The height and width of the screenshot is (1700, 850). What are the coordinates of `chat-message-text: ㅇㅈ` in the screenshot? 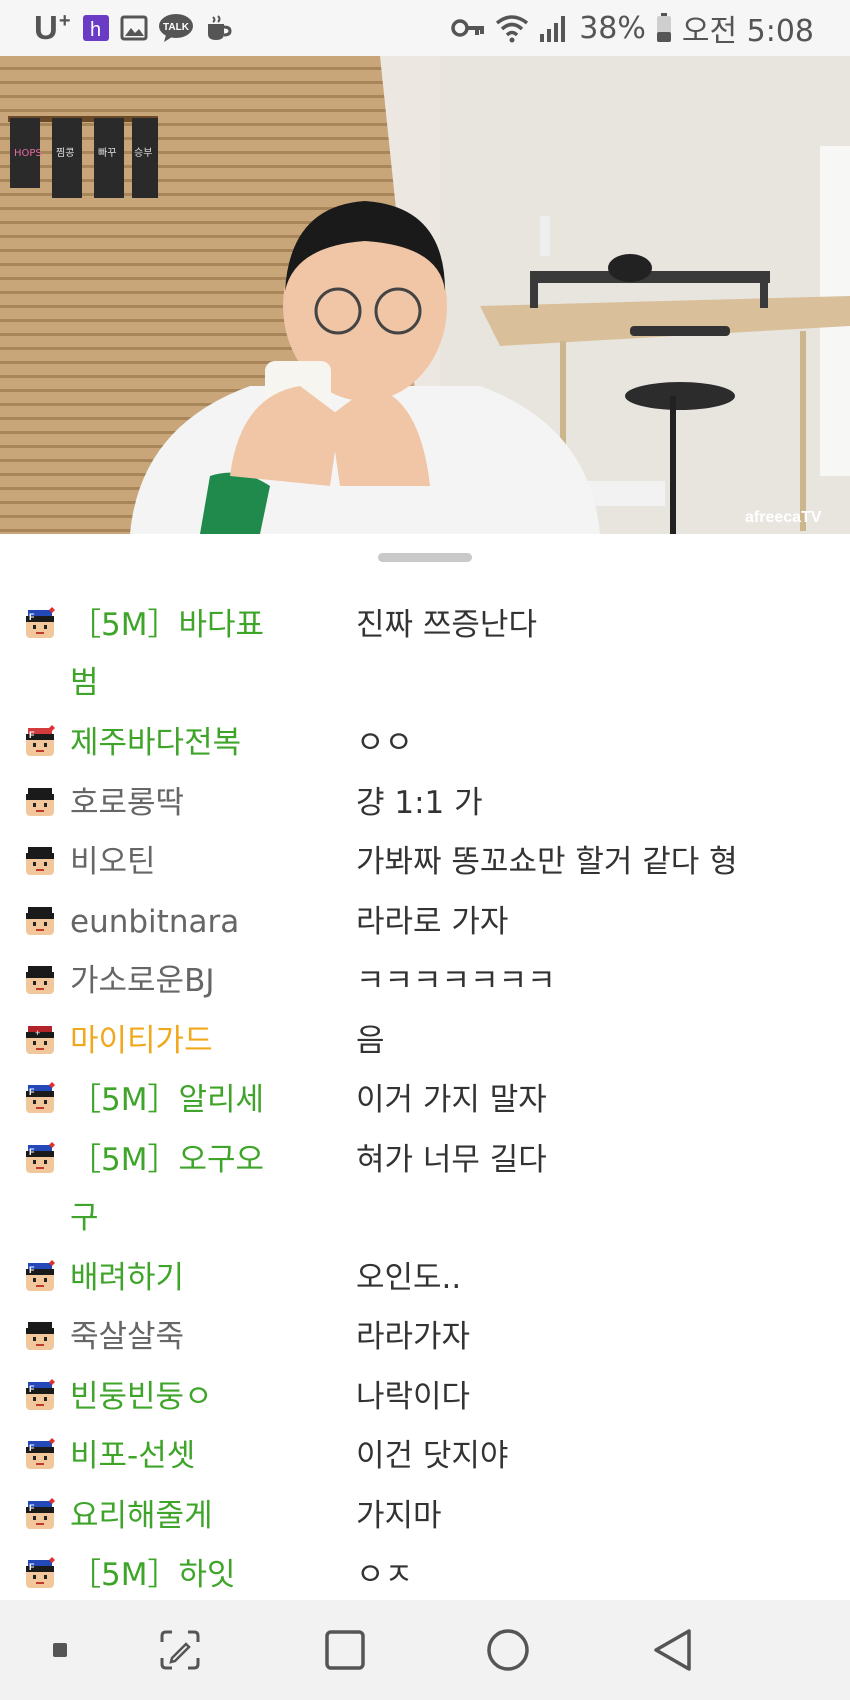 It's located at (385, 1575).